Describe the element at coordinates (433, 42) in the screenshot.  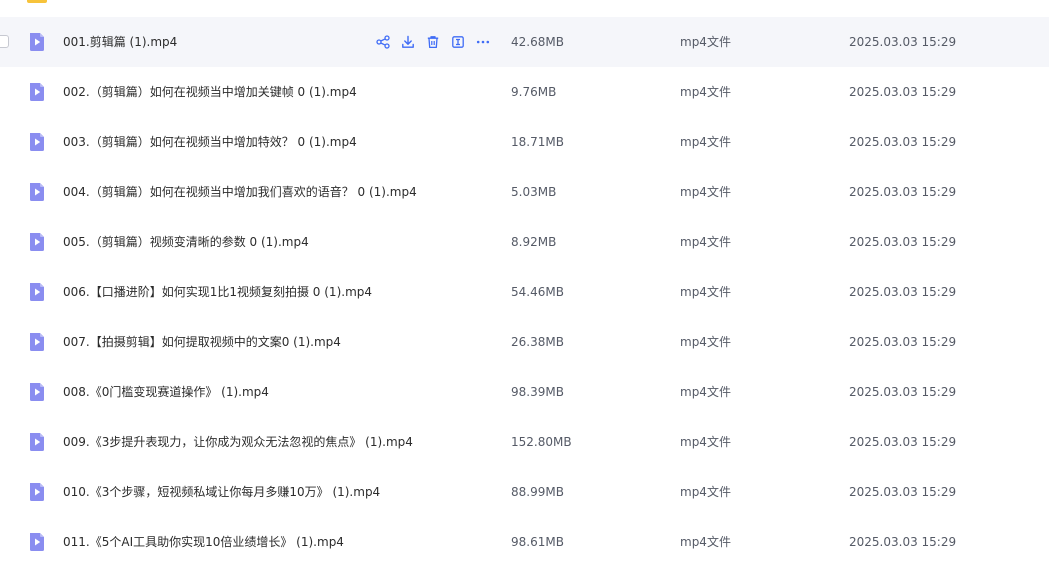
I see `delete-icon` at that location.